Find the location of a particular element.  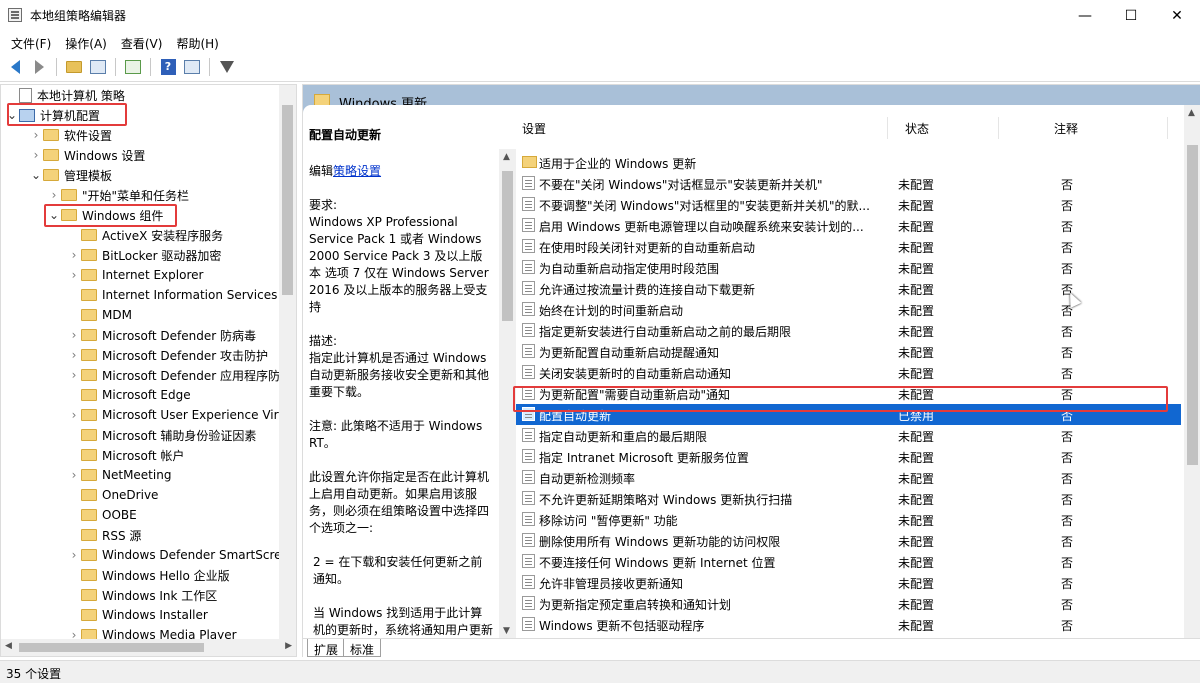

tree-item: › NetMeeting is located at coordinates (119, 475).